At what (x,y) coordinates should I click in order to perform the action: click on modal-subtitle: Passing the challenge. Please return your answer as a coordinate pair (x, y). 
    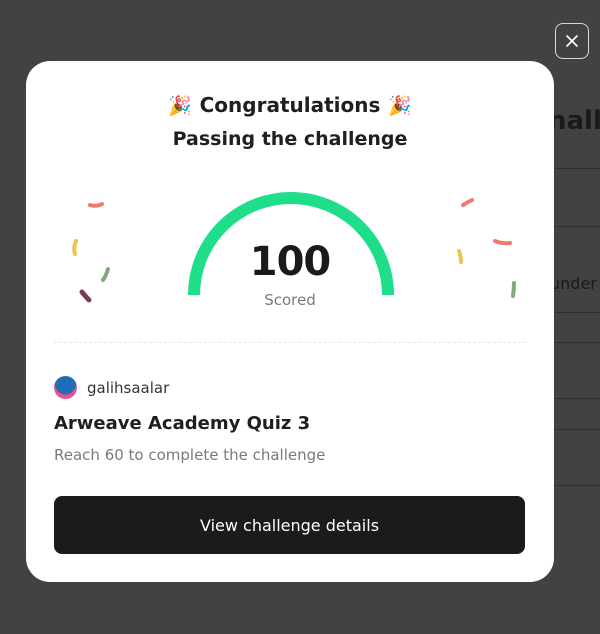
    Looking at the image, I should click on (290, 139).